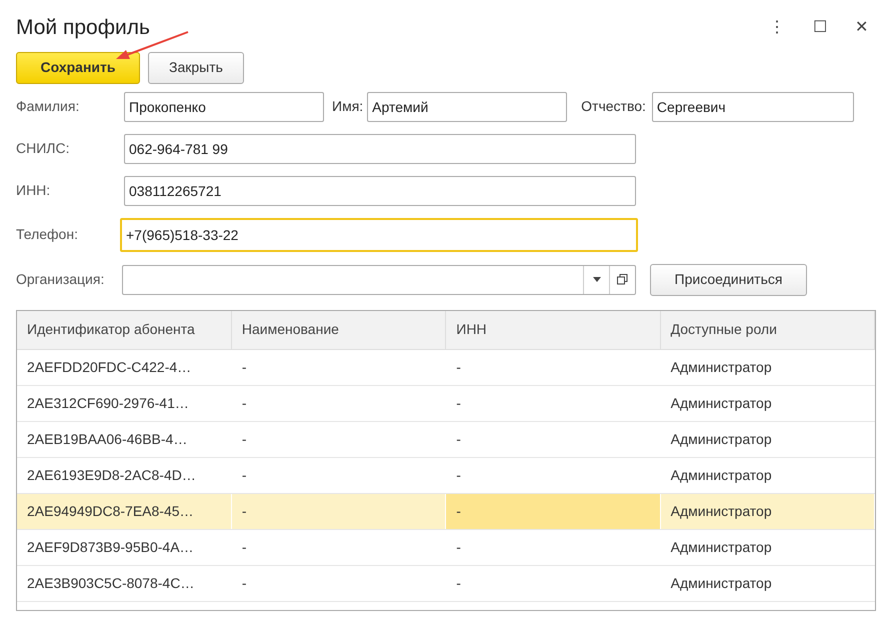  I want to click on input-field: Артемий, so click(467, 107).